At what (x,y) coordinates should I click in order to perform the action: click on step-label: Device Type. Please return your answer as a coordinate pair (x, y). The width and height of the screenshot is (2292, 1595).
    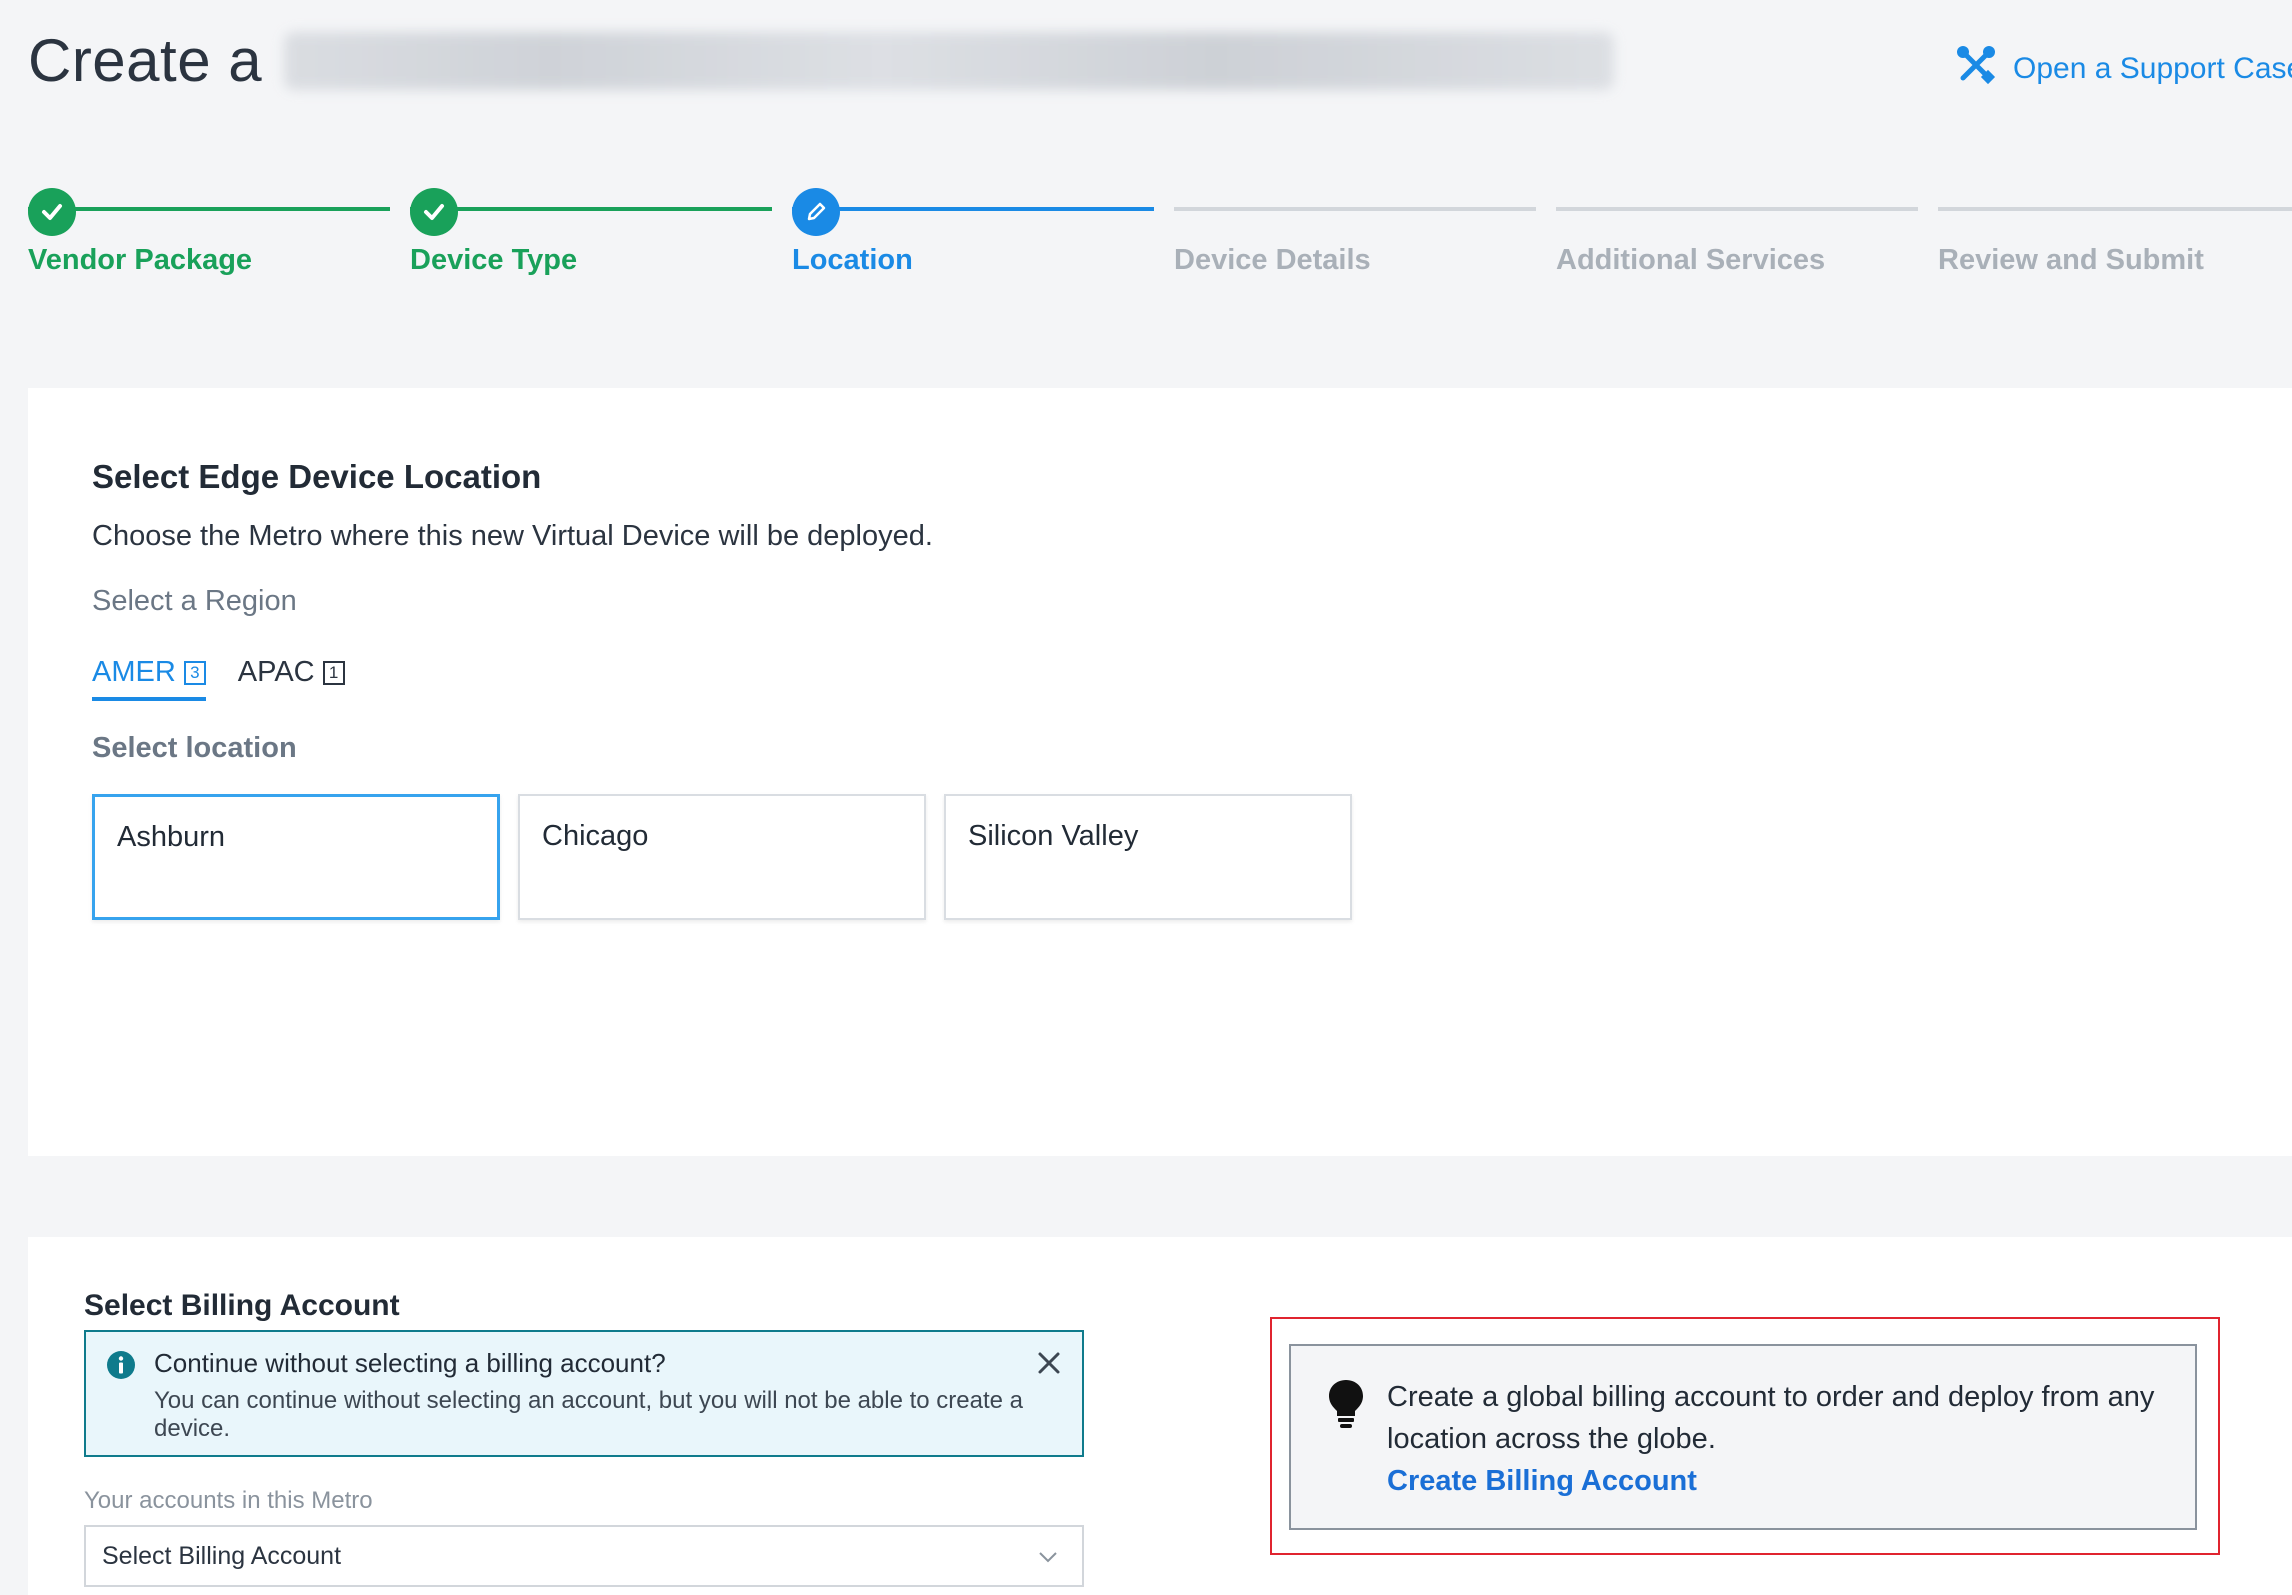
    Looking at the image, I should click on (494, 260).